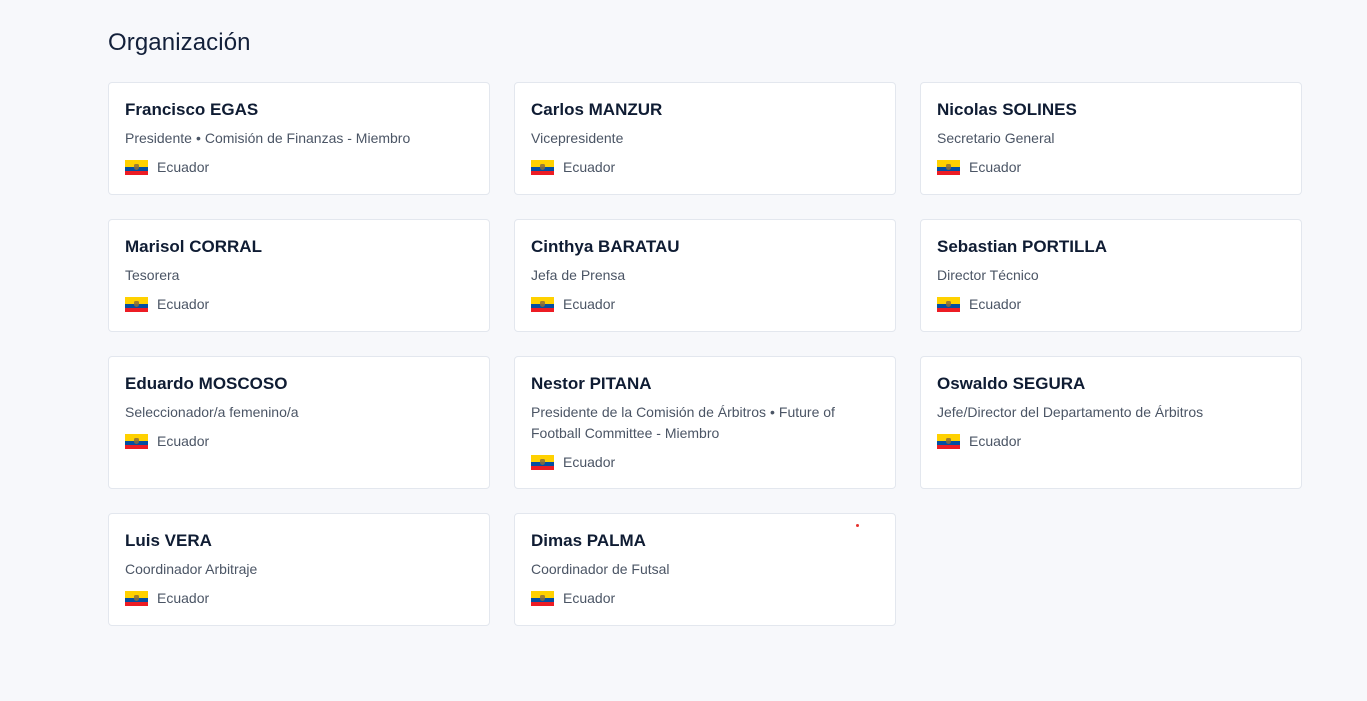  Describe the element at coordinates (996, 138) in the screenshot. I see `member-role-item: Secretario General` at that location.